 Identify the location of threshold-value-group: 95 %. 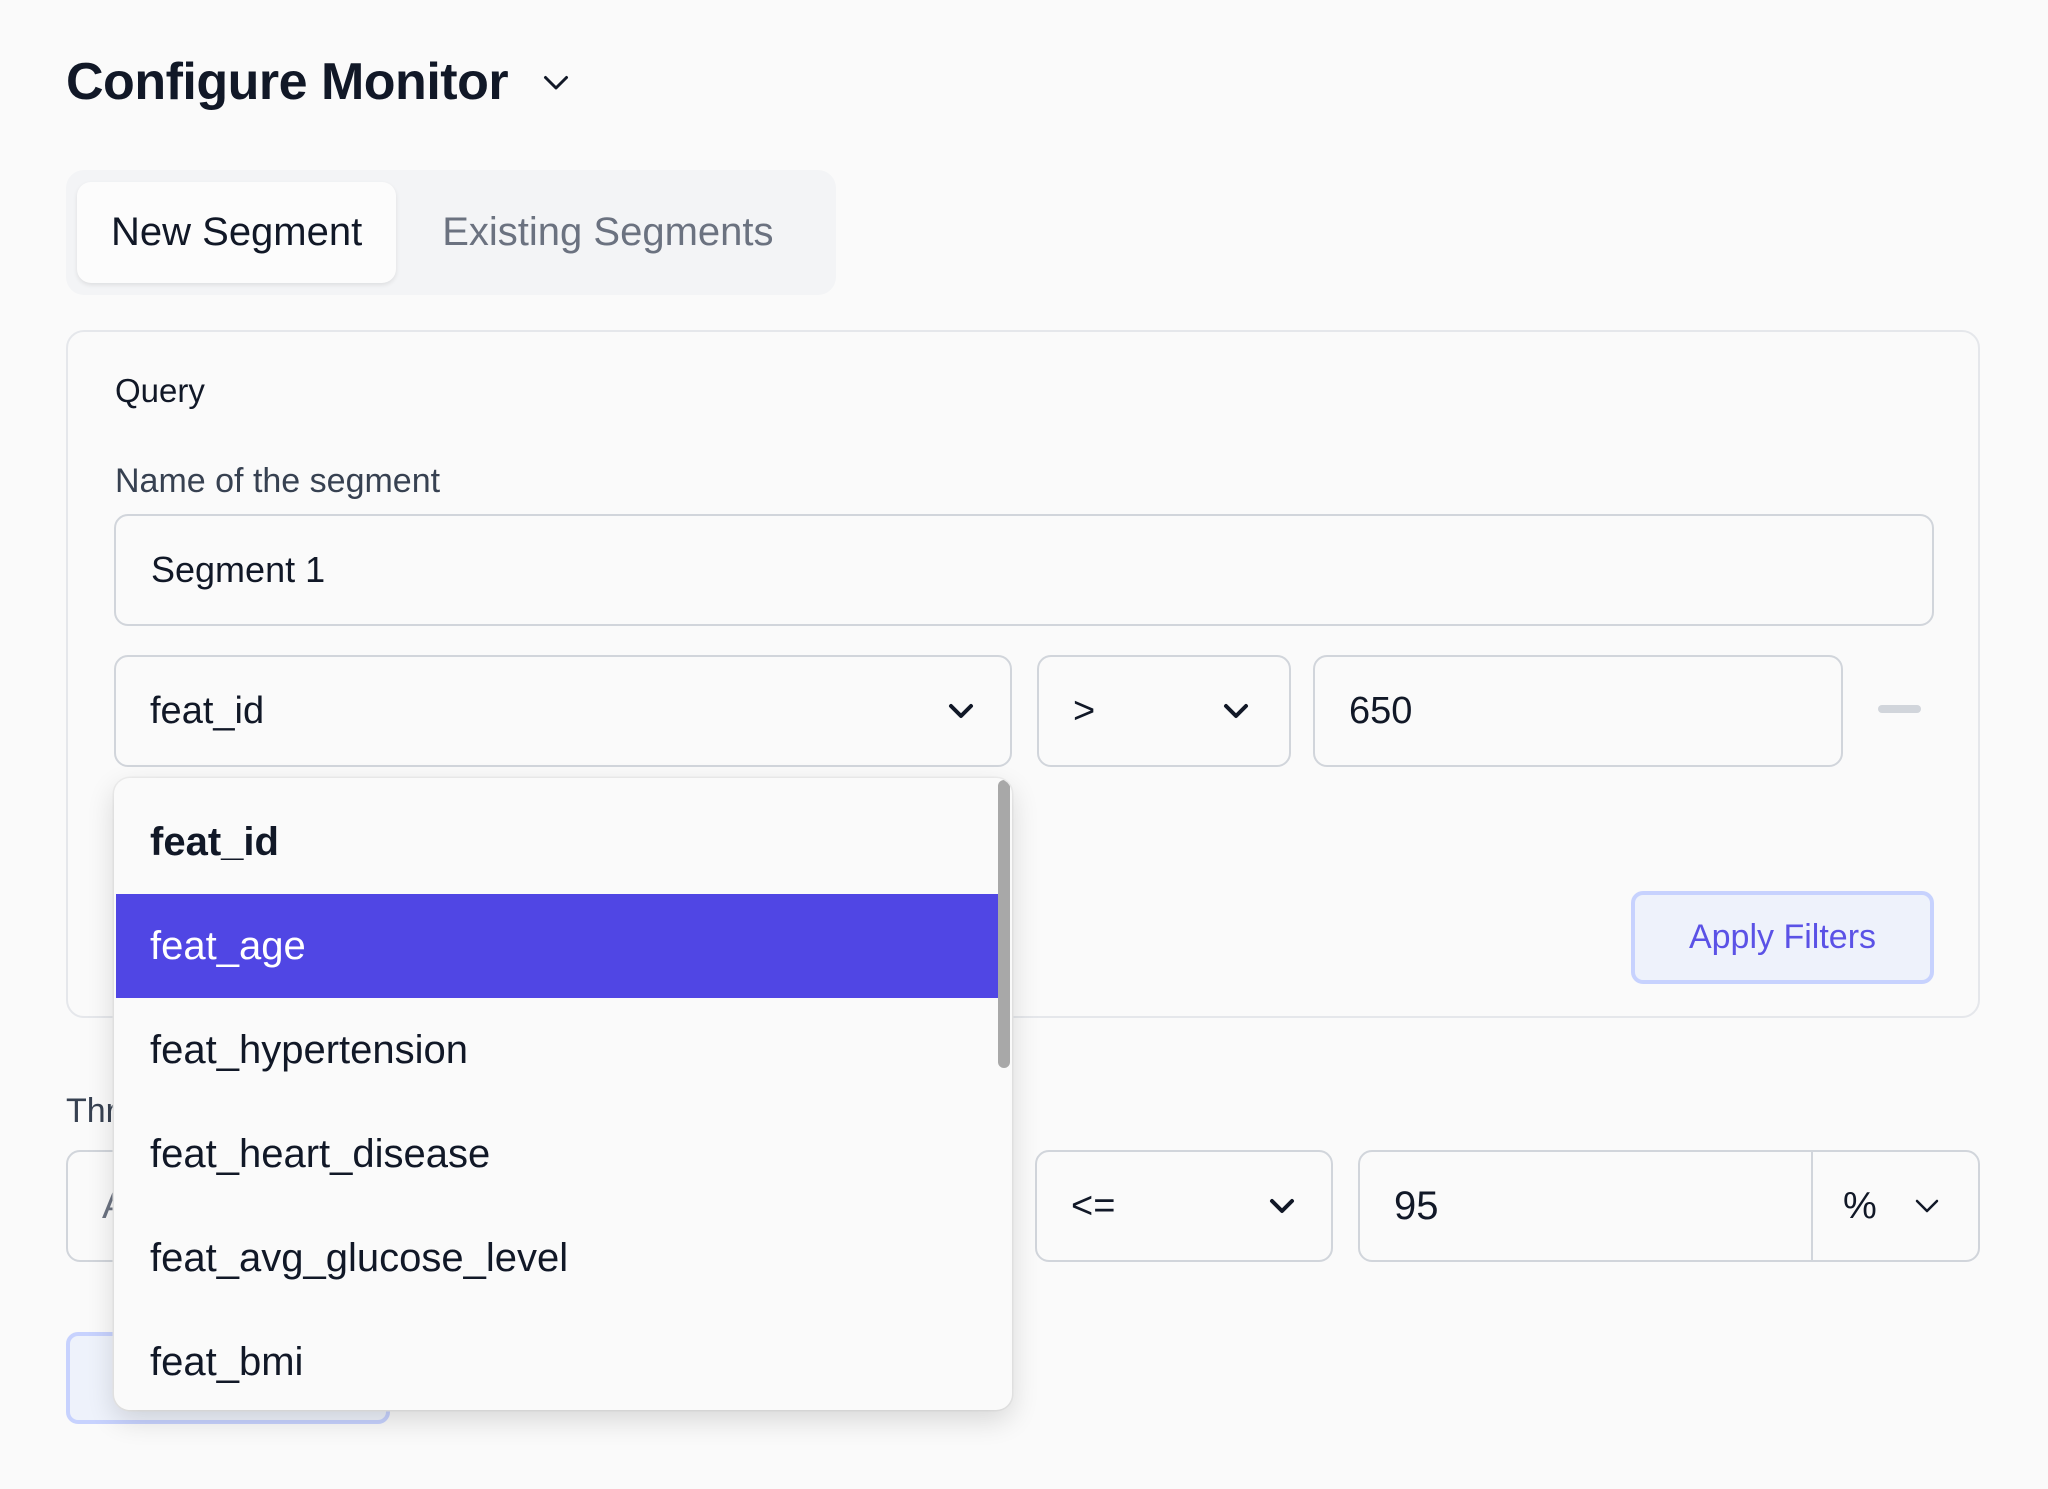
(1669, 1206).